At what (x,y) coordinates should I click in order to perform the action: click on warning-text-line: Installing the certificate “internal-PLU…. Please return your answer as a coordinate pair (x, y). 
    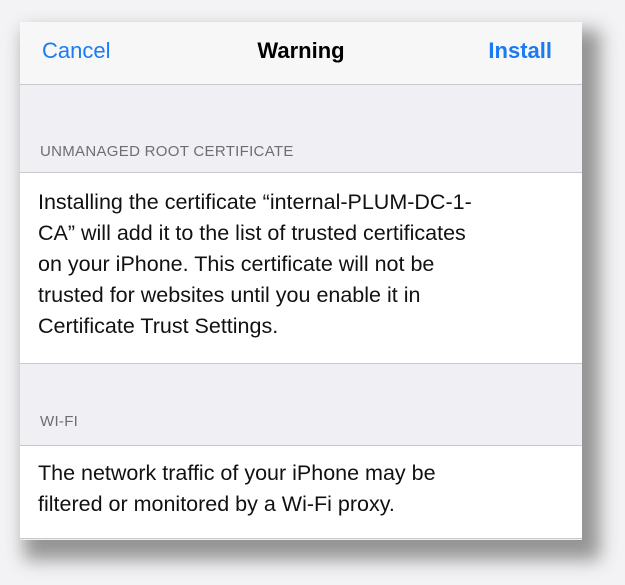
    Looking at the image, I should click on (255, 202).